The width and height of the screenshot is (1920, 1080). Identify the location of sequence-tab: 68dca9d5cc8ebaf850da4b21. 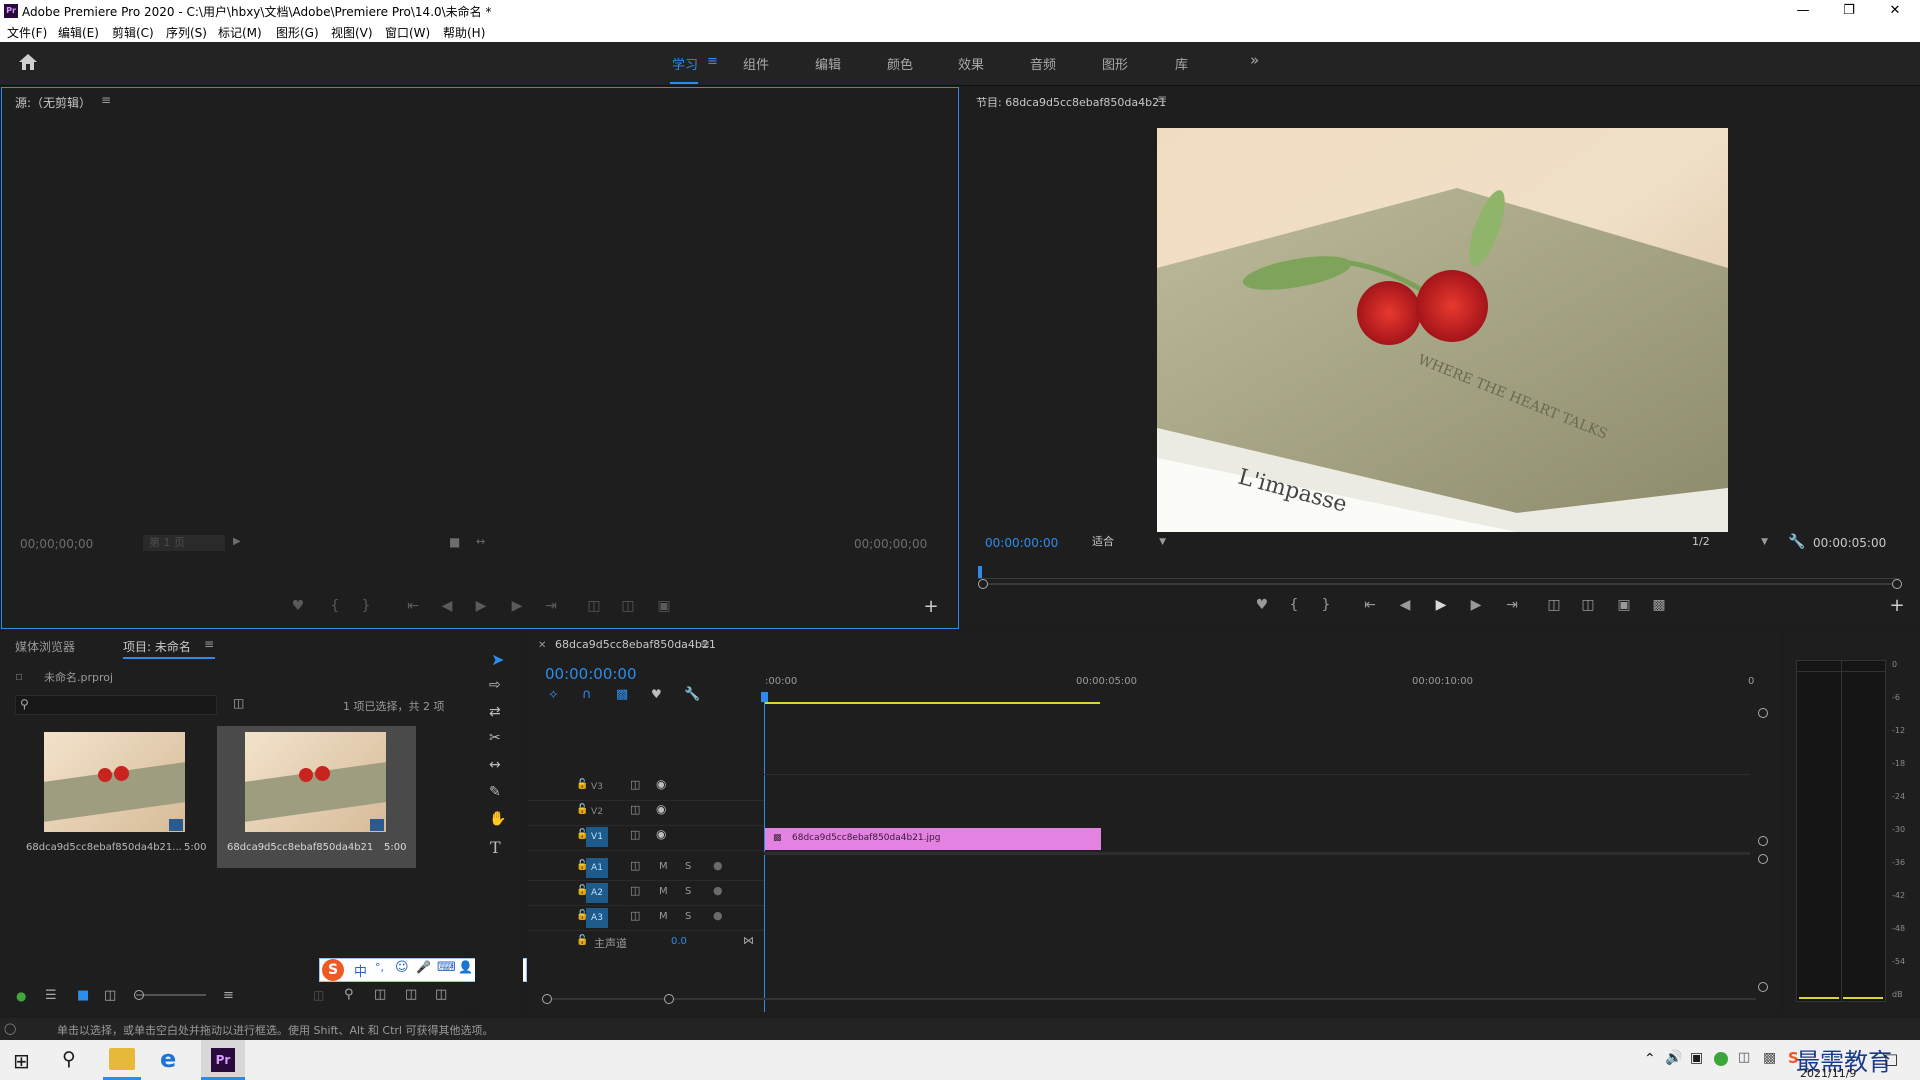
(635, 644).